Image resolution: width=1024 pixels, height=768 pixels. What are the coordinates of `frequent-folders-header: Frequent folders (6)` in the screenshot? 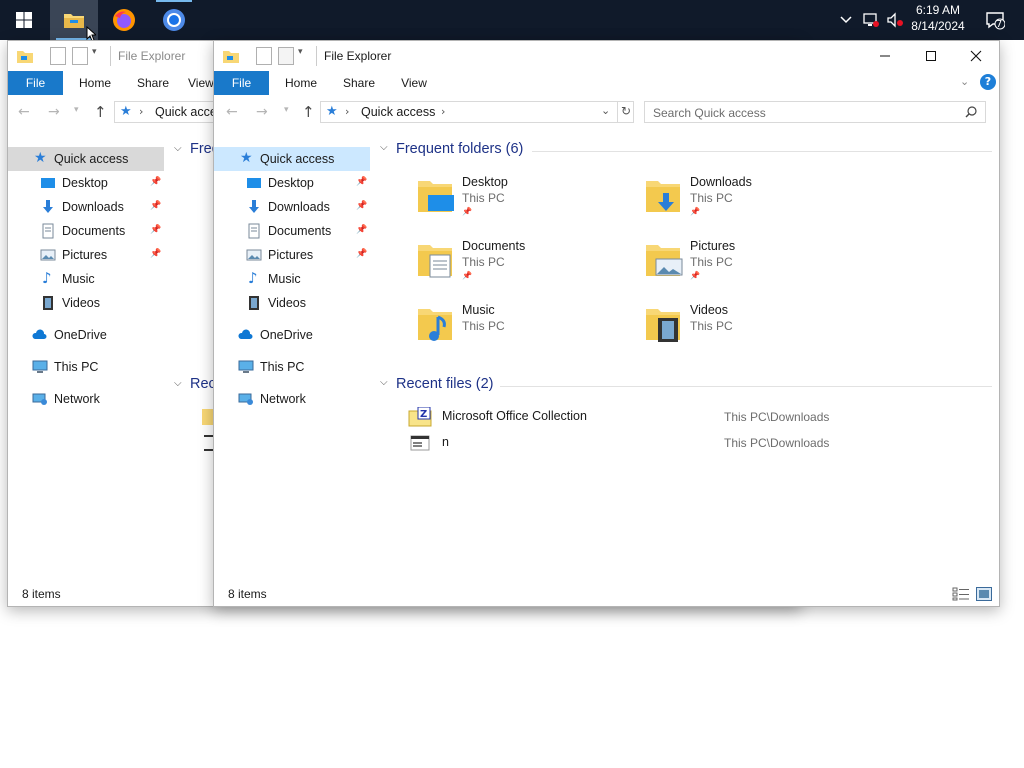 It's located at (459, 149).